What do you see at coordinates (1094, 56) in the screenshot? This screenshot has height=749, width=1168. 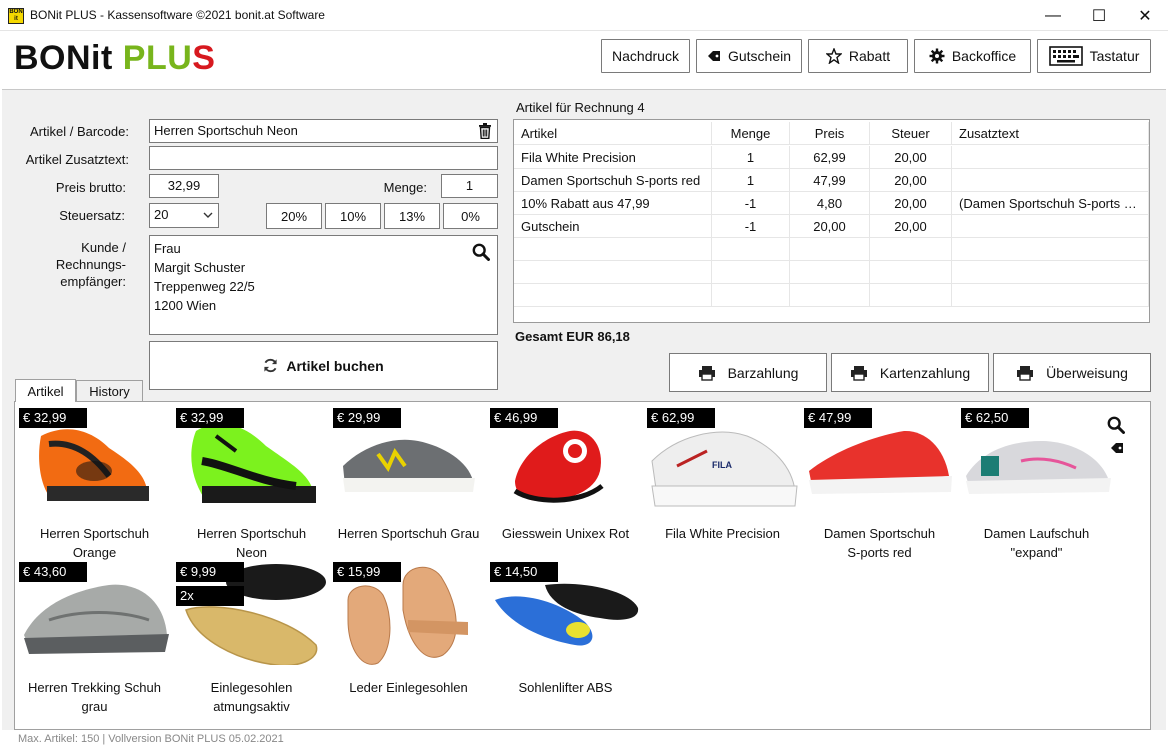 I see `tastatur-button: Tastatur` at bounding box center [1094, 56].